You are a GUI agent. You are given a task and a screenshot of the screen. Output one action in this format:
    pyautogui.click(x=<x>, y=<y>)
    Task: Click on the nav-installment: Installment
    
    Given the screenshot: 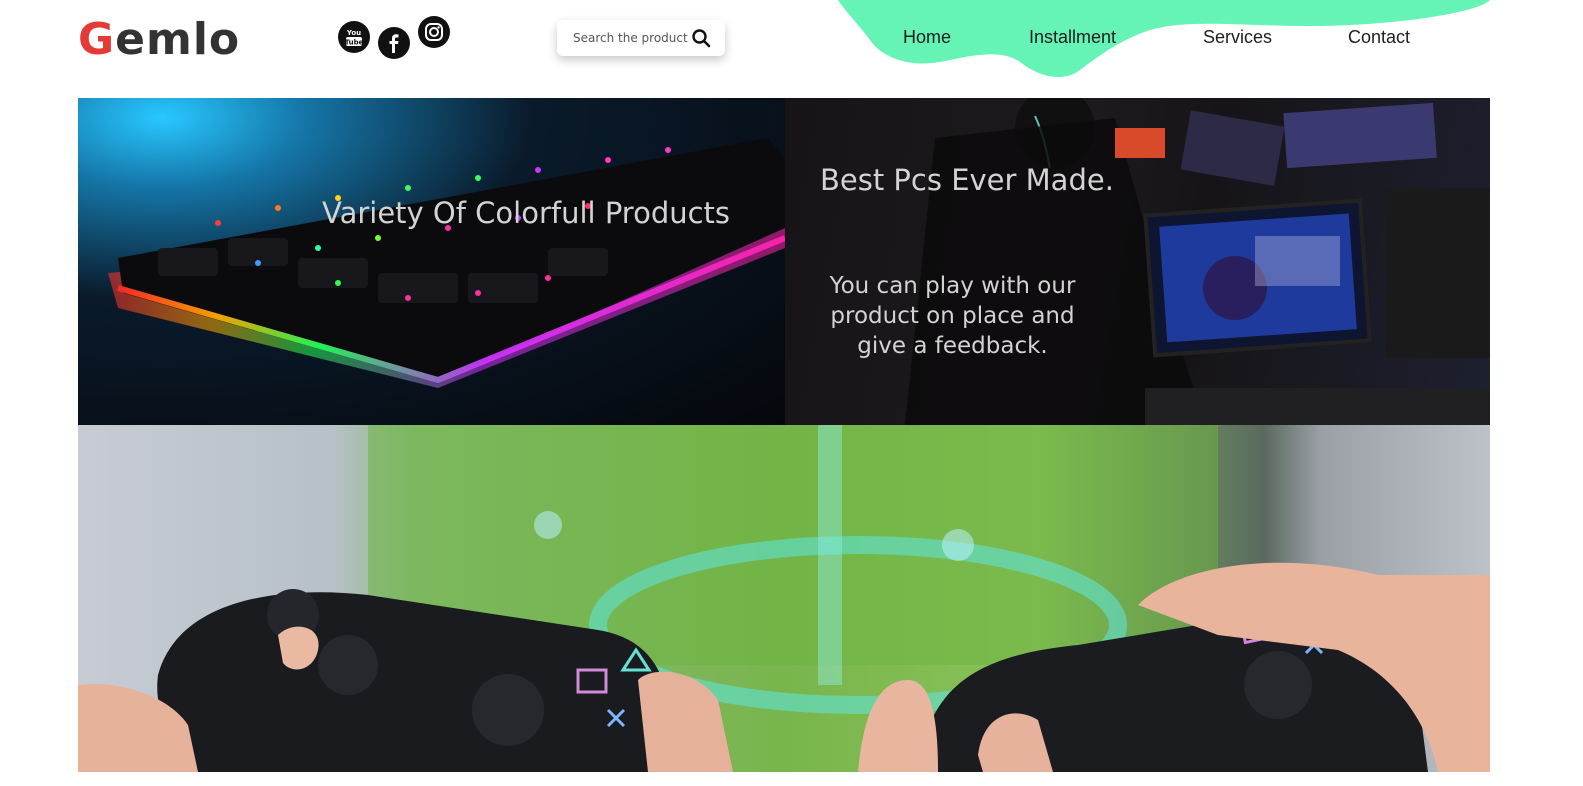 What is the action you would take?
    pyautogui.click(x=1072, y=37)
    